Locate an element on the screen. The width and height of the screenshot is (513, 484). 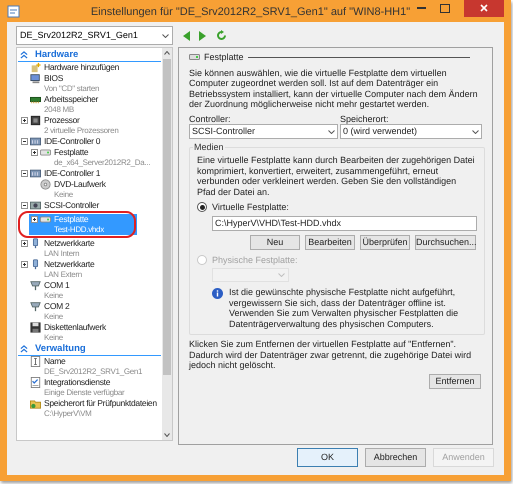
tree-item: Integrationsdienste Einige Dienste verfügbar is located at coordinates (71, 387).